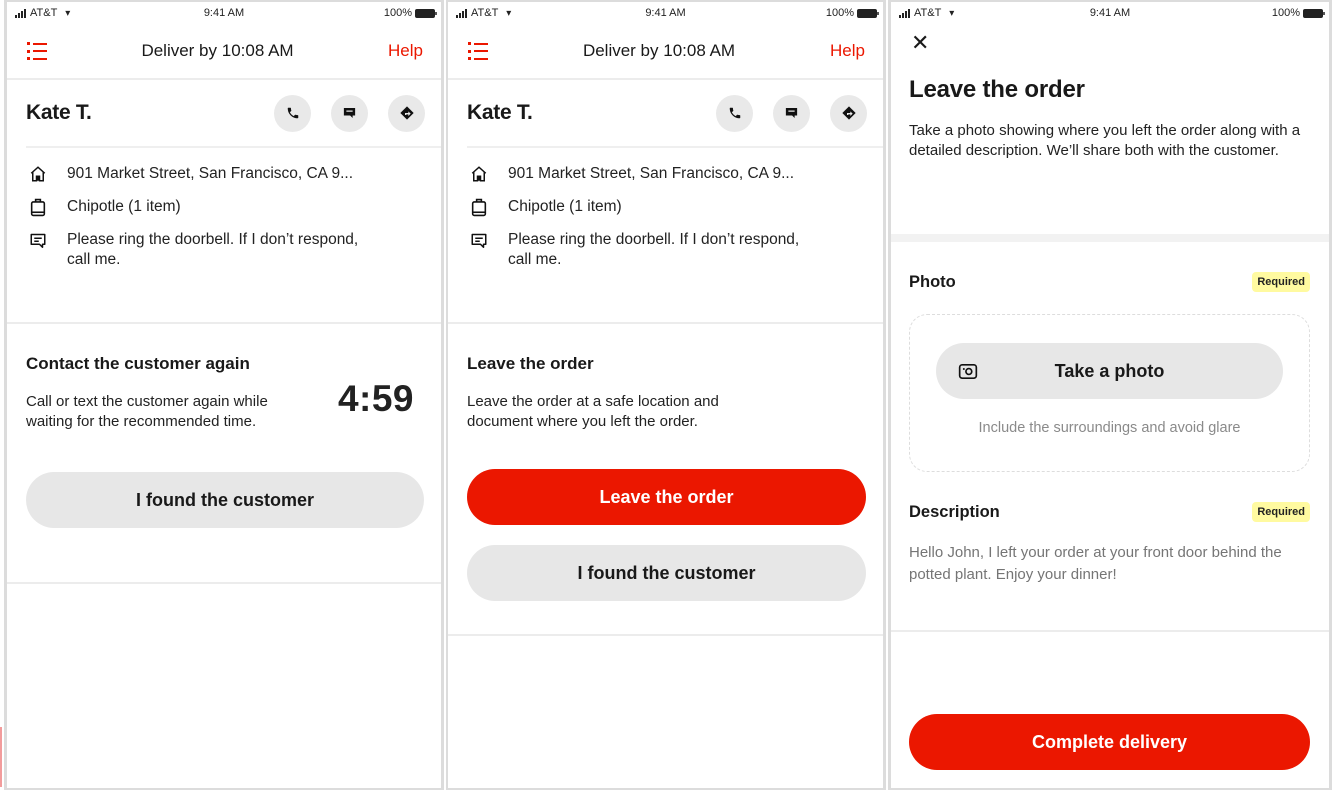  I want to click on photo-label: Photo, so click(932, 281).